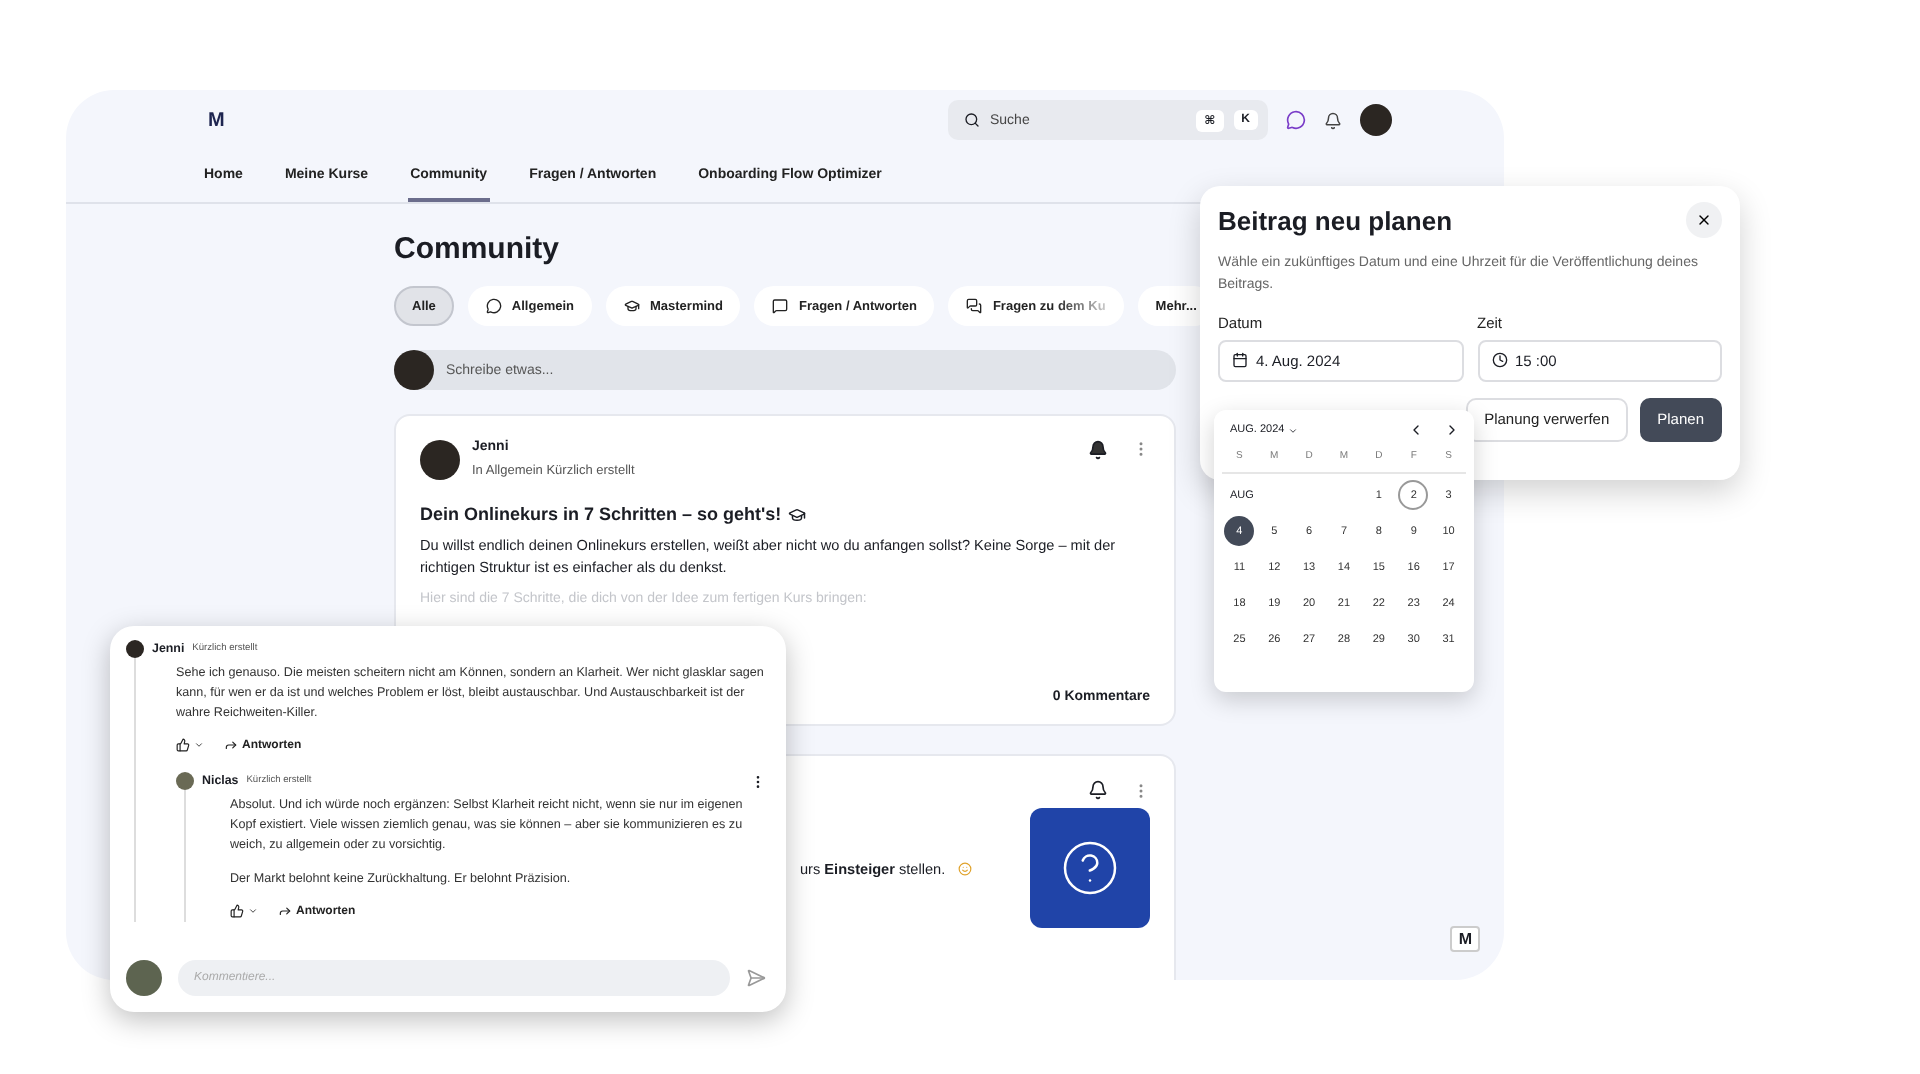  What do you see at coordinates (1499, 360) in the screenshot?
I see `clock-icon` at bounding box center [1499, 360].